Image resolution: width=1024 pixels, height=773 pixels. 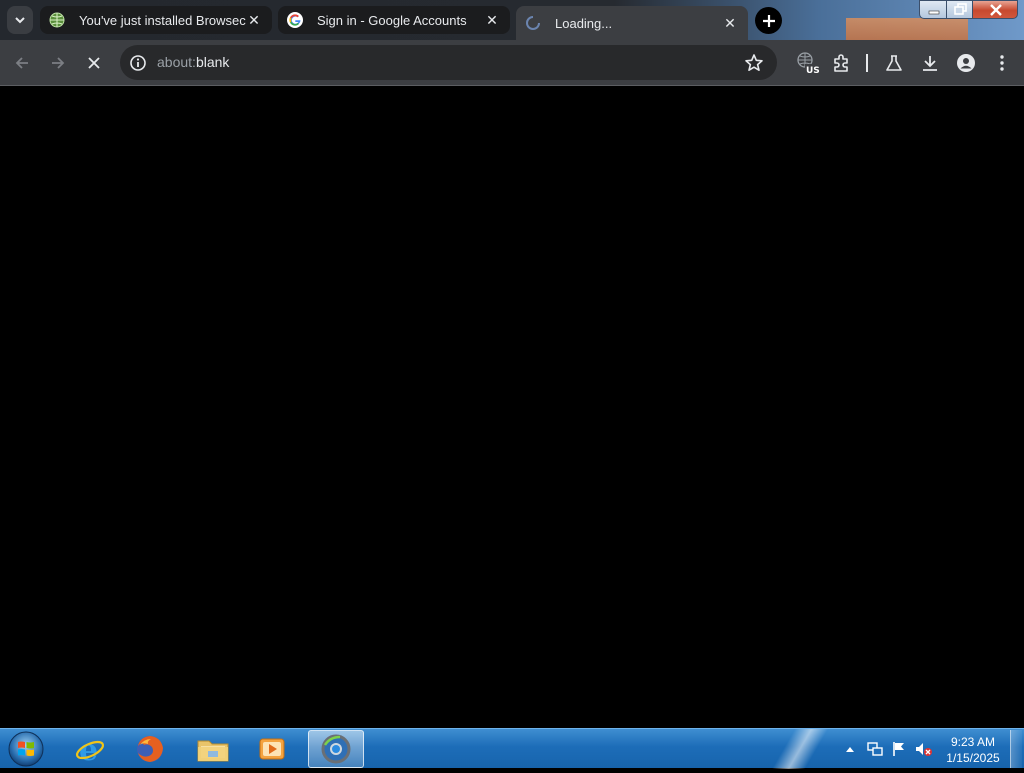 I want to click on network-icon, so click(x=875, y=749).